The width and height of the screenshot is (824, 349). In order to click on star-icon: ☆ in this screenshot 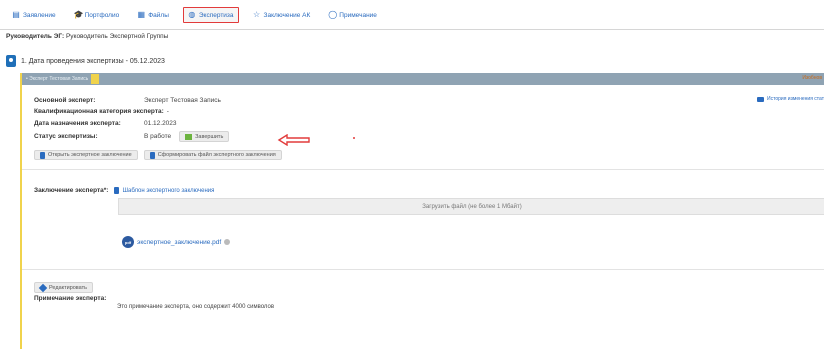, I will do `click(256, 14)`.